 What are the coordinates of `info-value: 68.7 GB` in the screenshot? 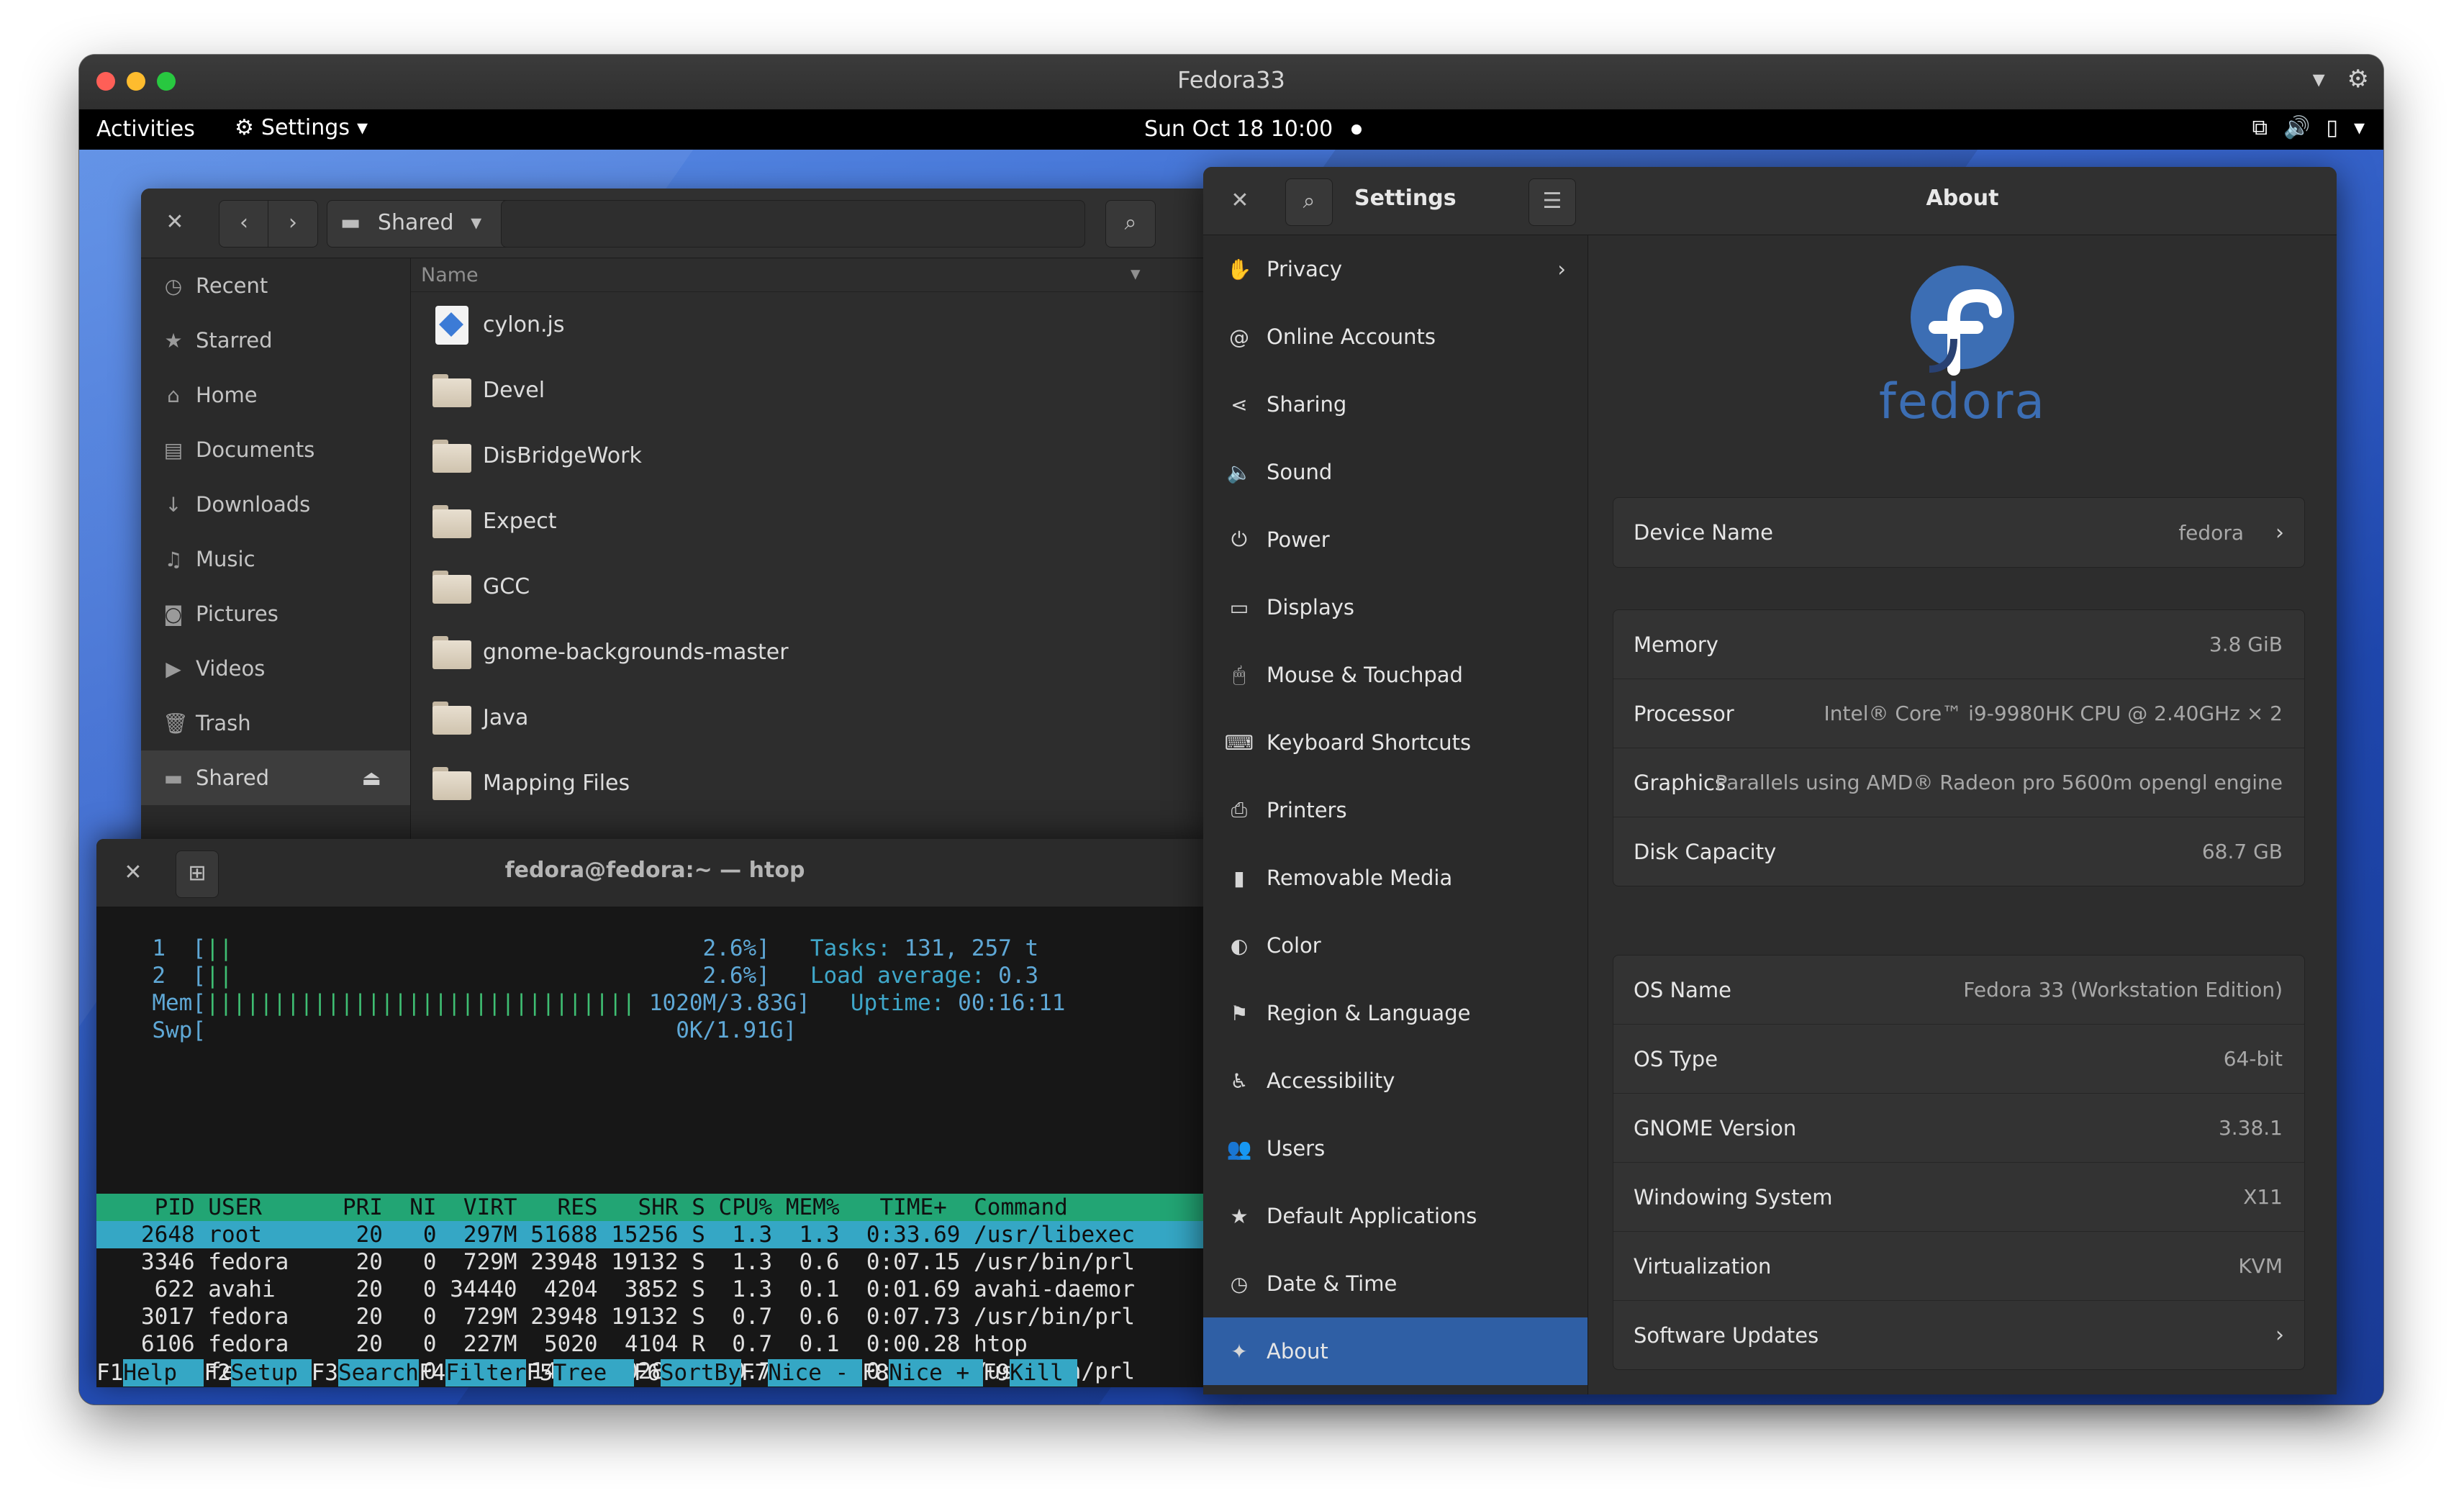 It's located at (2242, 852).